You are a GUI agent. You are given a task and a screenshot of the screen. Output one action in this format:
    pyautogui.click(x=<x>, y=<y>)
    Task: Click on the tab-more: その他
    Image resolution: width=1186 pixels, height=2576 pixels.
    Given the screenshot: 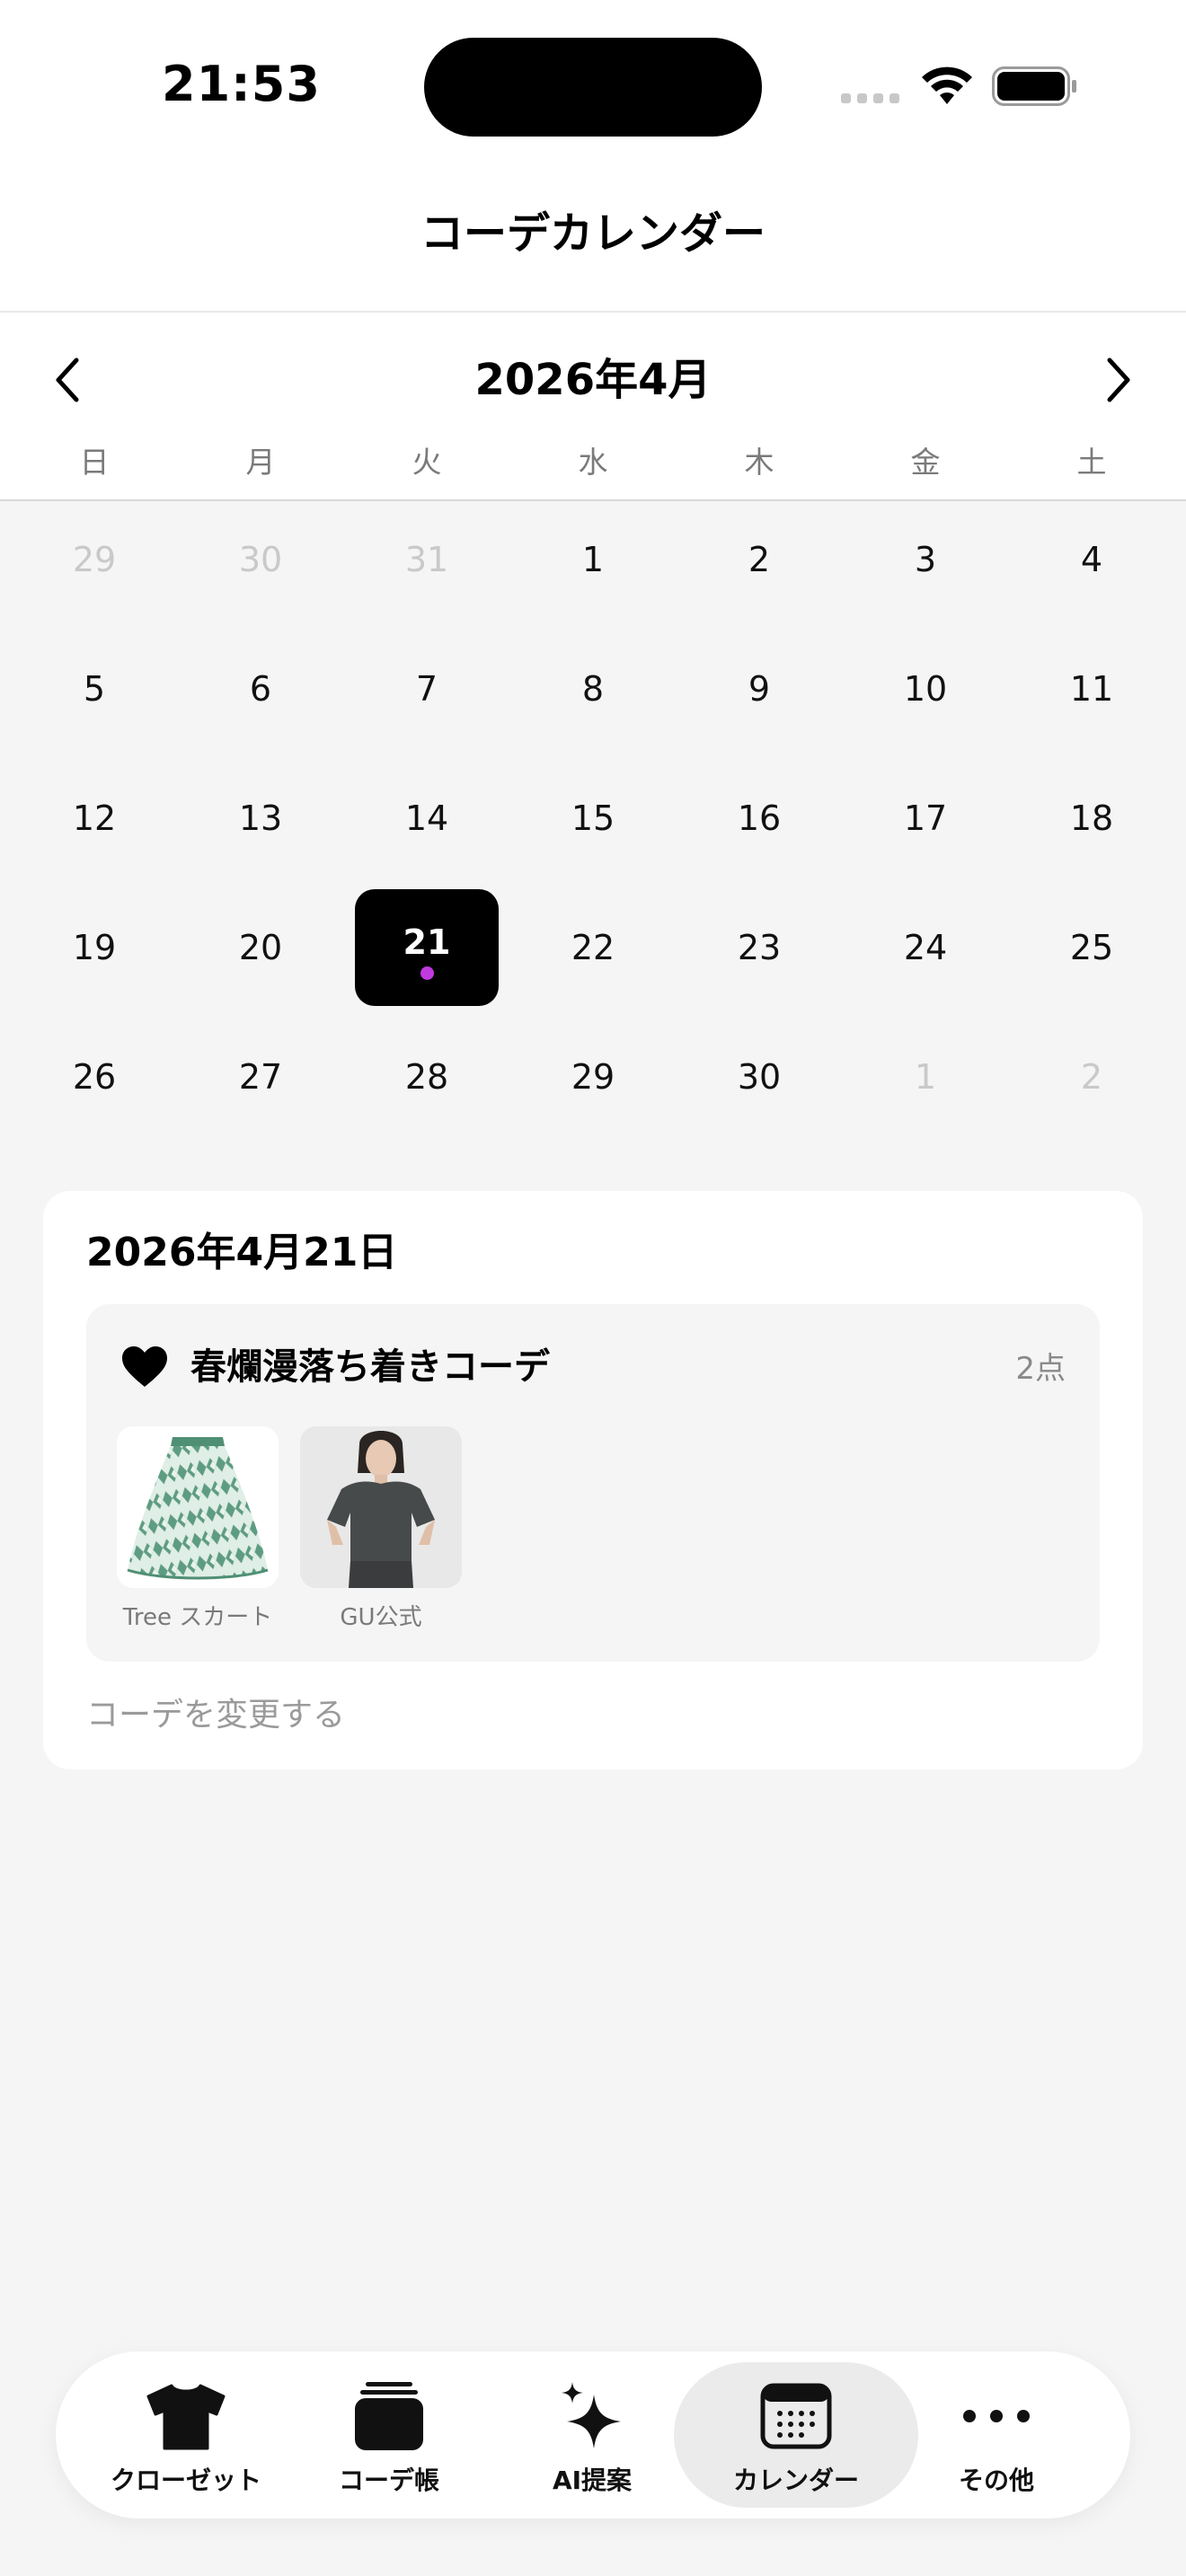 What is the action you would take?
    pyautogui.click(x=996, y=2435)
    